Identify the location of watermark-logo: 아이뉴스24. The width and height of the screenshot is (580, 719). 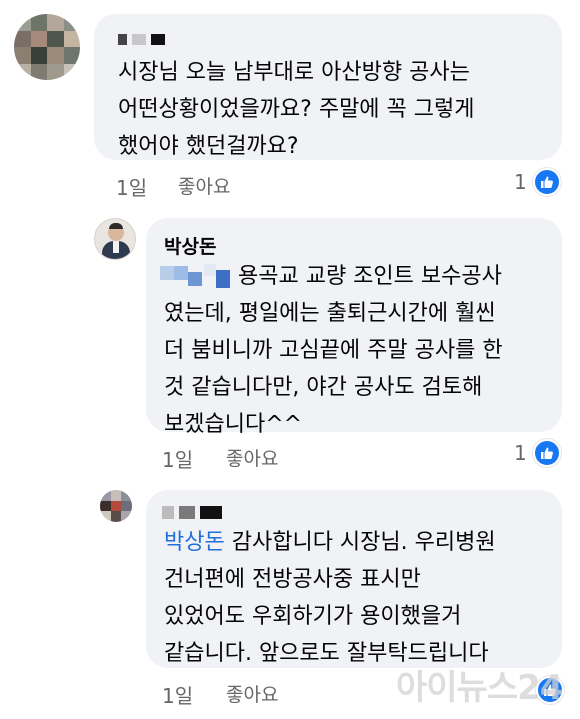
(479, 688).